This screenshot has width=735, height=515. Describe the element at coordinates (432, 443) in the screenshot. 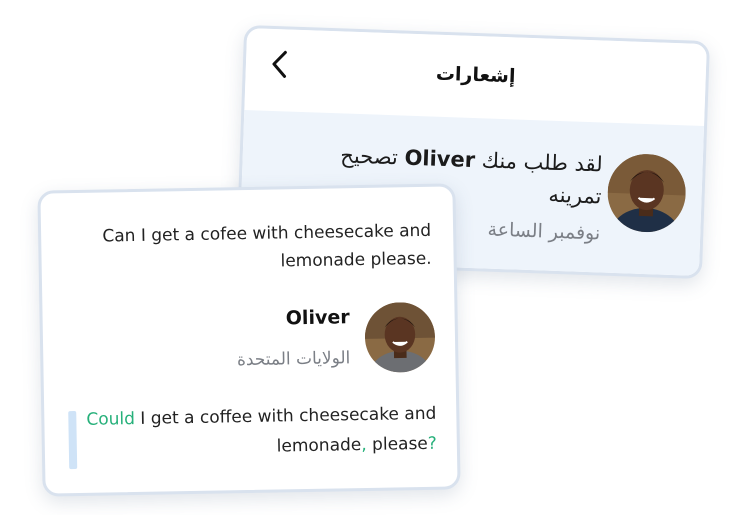

I see `correction-highlight: ?` at that location.